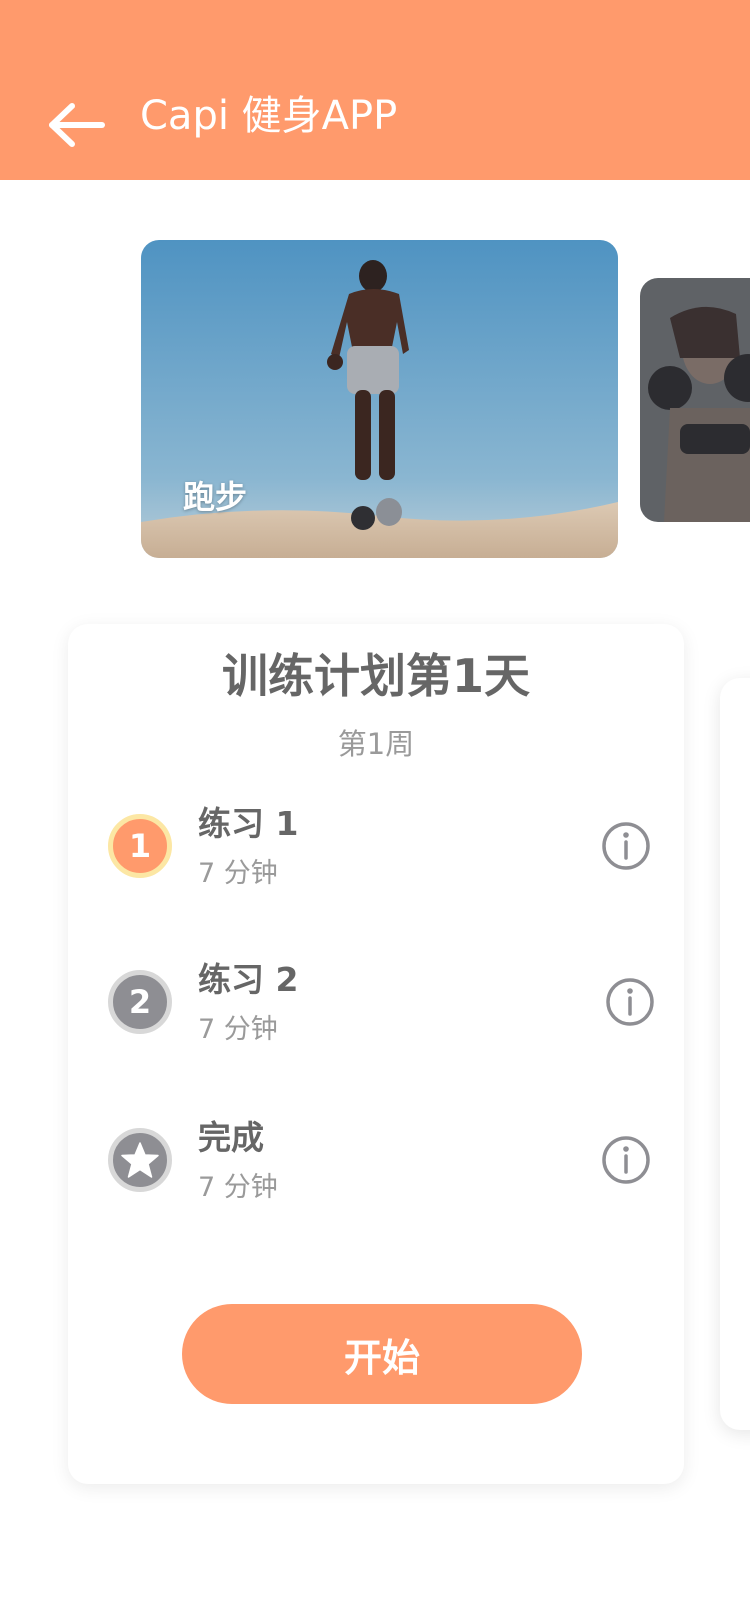 The image size is (750, 1624). What do you see at coordinates (376, 1163) in the screenshot?
I see `plan-step-finish: 完成 7 分钟` at bounding box center [376, 1163].